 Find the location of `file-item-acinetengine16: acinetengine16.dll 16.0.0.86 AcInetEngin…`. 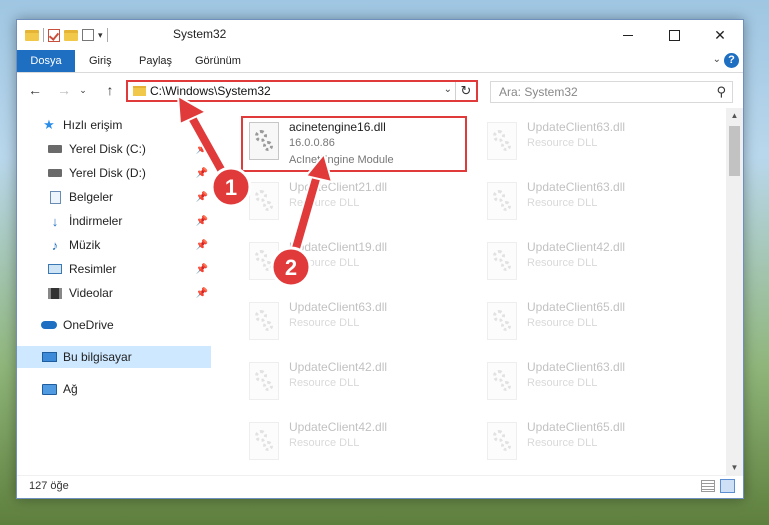

file-item-acinetengine16: acinetengine16.dll 16.0.0.86 AcInetEngin… is located at coordinates (355, 144).